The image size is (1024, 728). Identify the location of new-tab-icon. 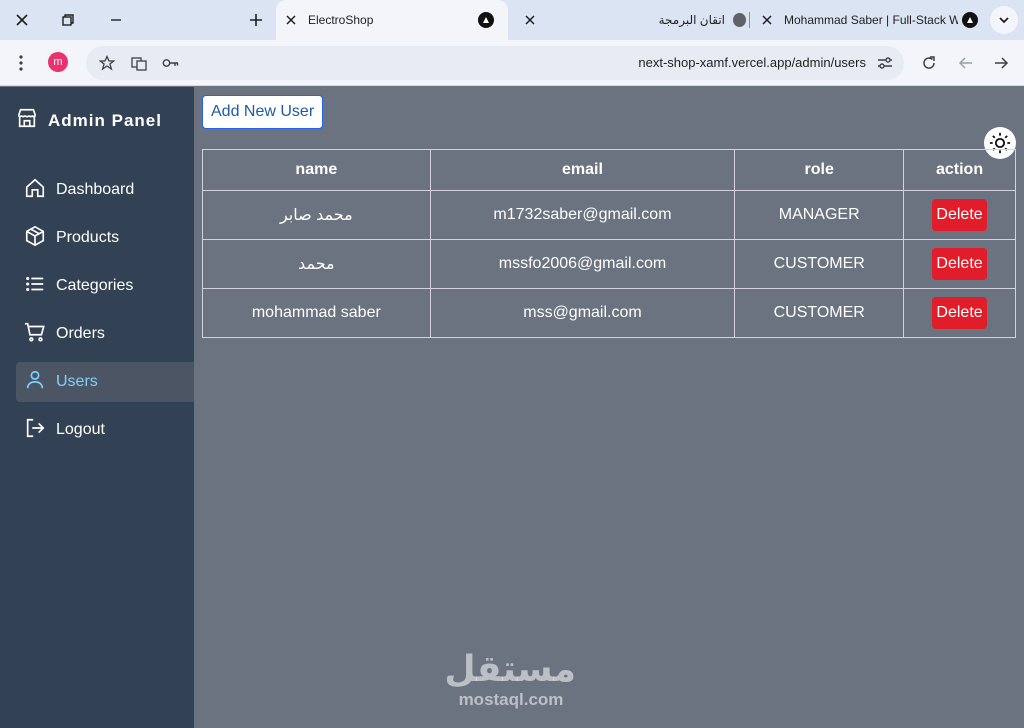
(256, 20).